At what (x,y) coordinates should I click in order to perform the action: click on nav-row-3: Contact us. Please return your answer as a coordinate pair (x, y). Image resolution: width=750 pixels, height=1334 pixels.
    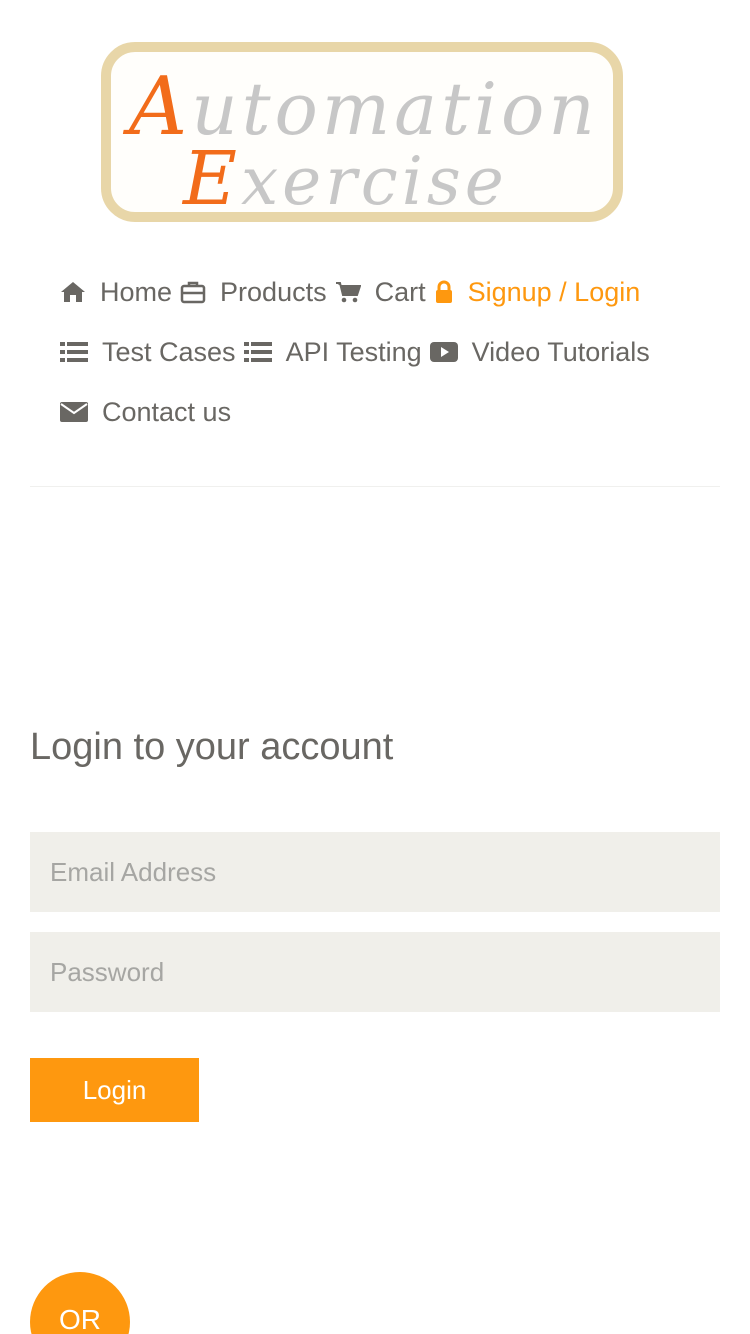
    Looking at the image, I should click on (149, 412).